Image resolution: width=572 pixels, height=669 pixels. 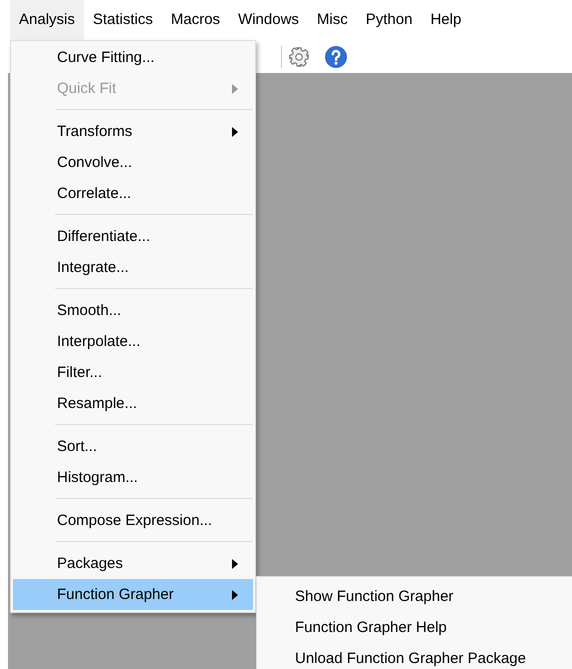 I want to click on menu-title: Help, so click(x=445, y=20).